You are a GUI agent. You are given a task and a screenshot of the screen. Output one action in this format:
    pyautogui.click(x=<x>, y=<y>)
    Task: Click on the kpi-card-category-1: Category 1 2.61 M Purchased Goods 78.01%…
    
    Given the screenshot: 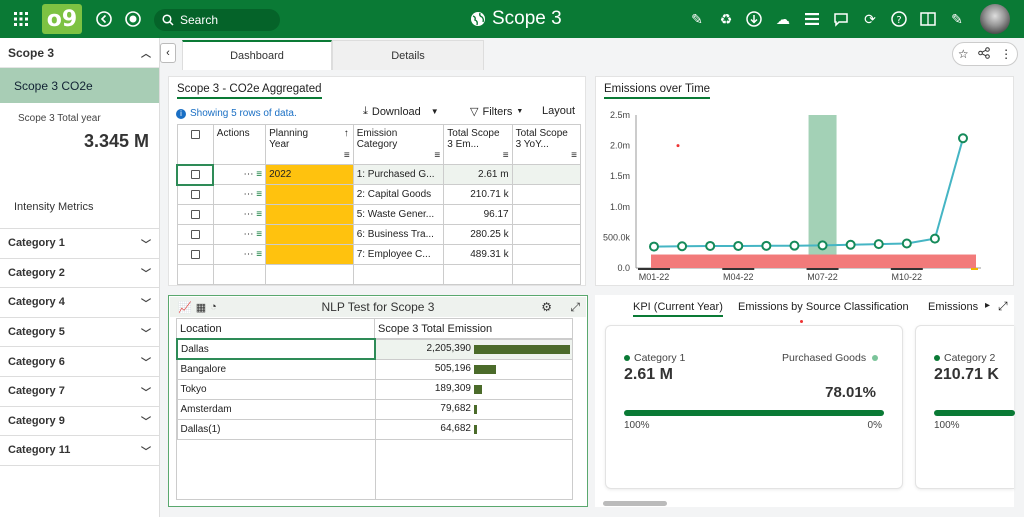 What is the action you would take?
    pyautogui.click(x=754, y=407)
    